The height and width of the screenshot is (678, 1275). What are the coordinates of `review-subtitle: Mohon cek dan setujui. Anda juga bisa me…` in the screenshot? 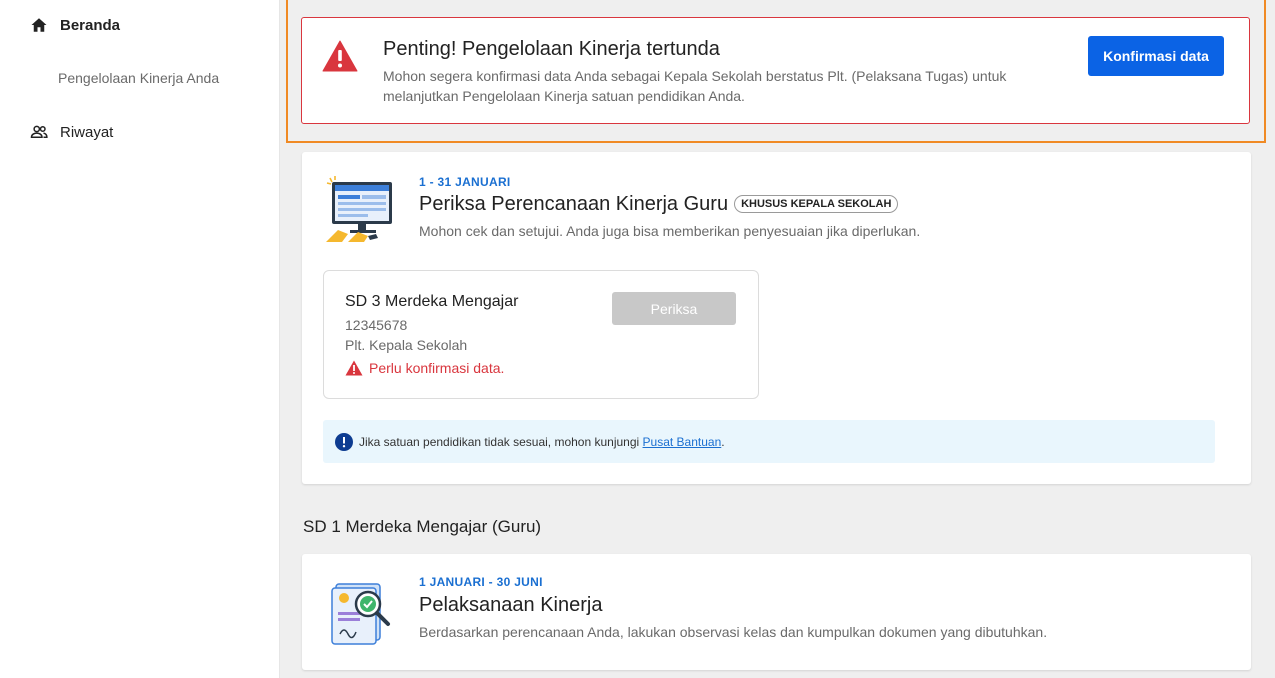 It's located at (670, 231).